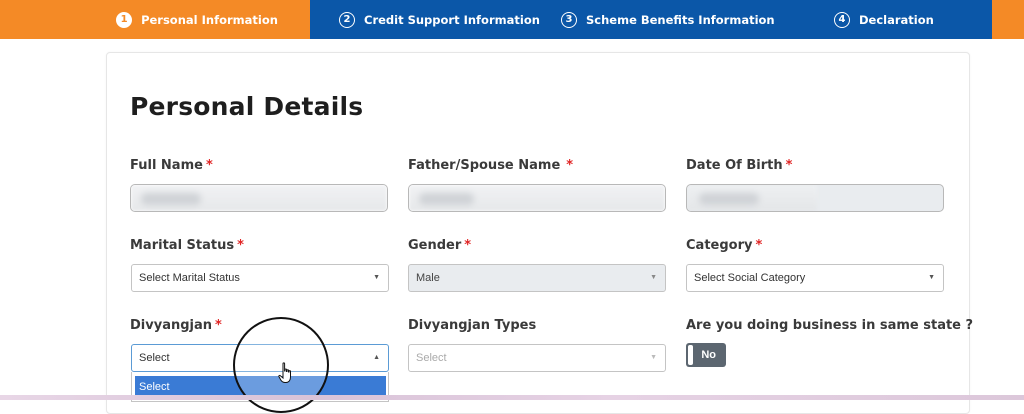  I want to click on step-personal-information: 1 Personal Information, so click(197, 19).